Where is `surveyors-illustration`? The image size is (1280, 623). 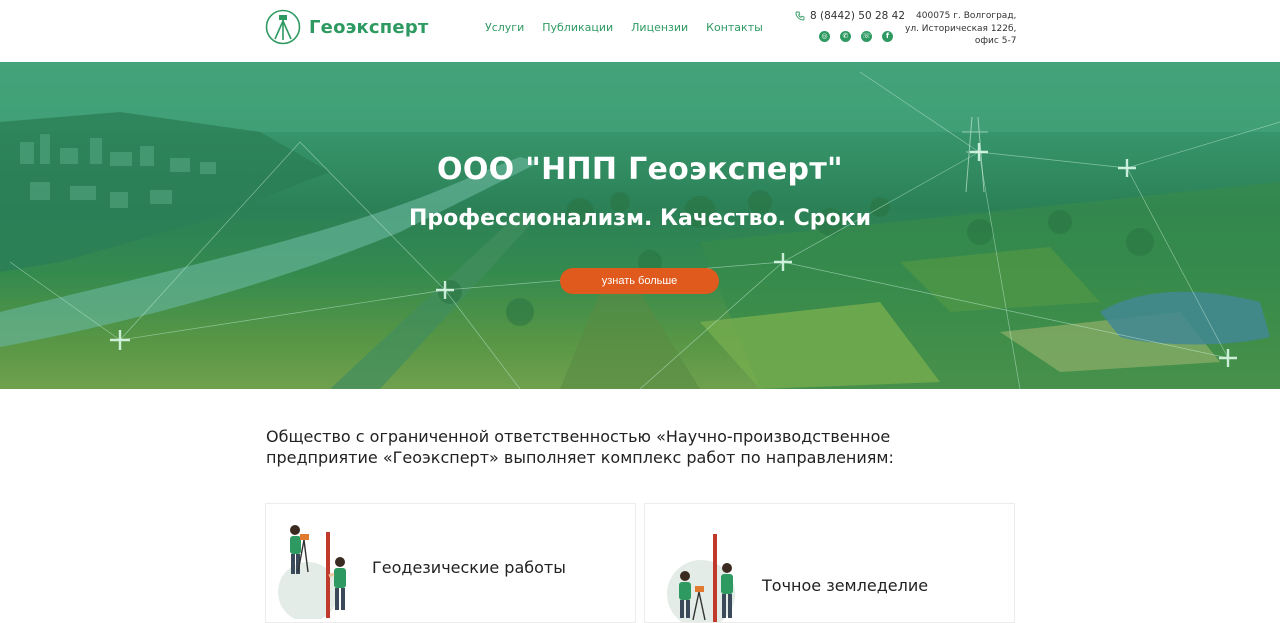
surveyors-illustration is located at coordinates (312, 572).